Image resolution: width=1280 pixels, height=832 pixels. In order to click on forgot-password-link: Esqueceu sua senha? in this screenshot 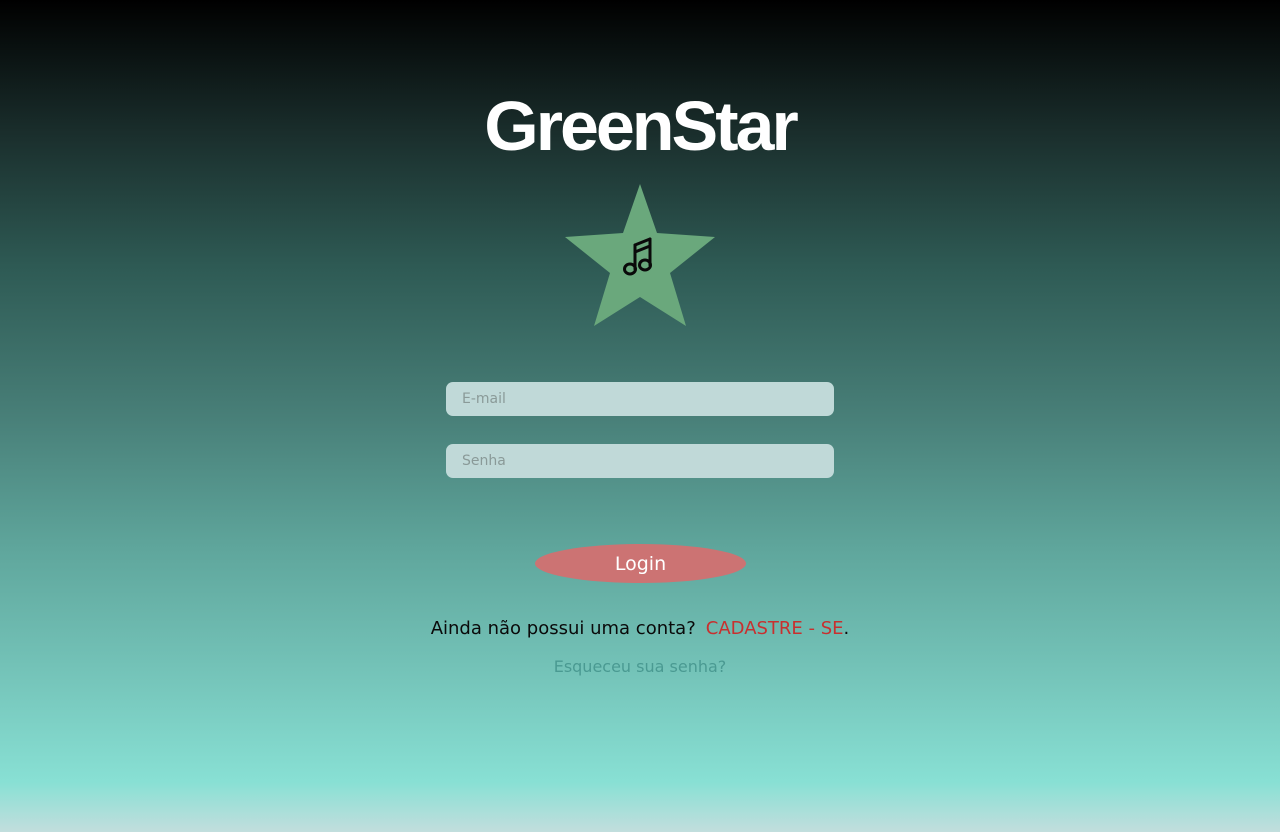, I will do `click(640, 666)`.